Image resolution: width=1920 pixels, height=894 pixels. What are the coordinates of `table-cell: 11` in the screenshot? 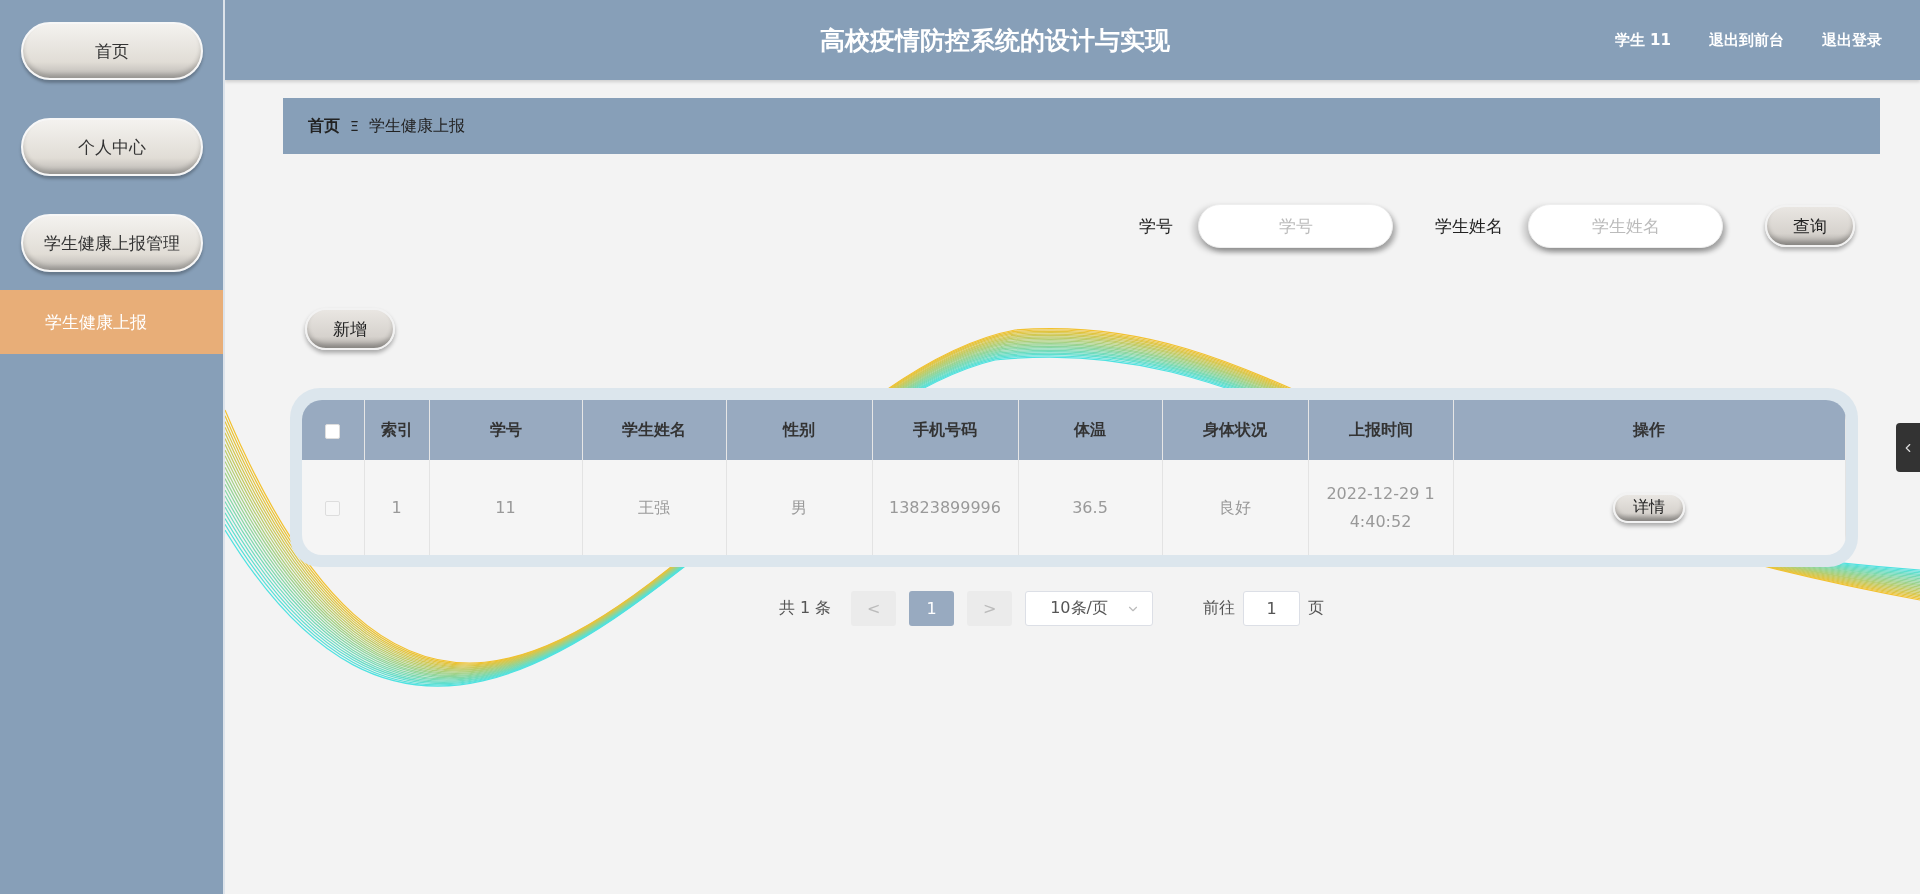 It's located at (505, 507).